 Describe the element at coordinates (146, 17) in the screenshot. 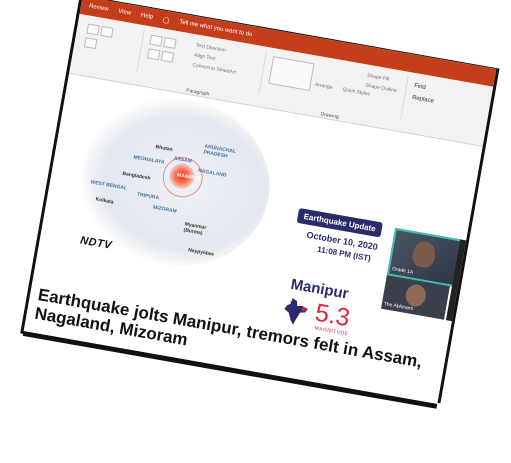

I see `tab-help: Help` at that location.